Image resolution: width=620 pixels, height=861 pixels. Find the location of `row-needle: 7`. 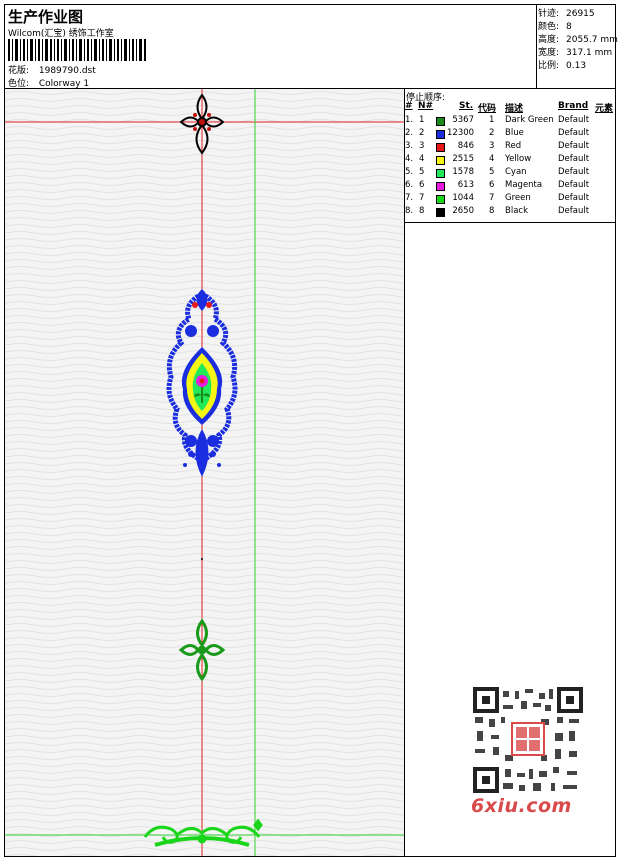

row-needle: 7 is located at coordinates (422, 198).